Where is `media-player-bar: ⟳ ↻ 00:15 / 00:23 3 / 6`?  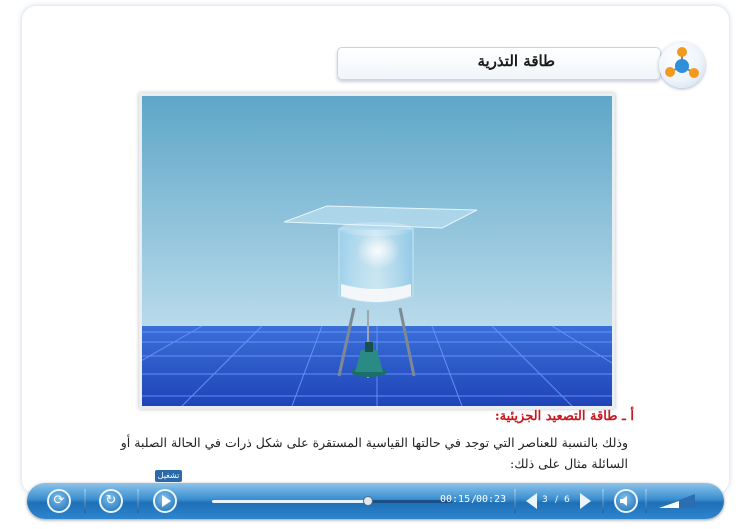 media-player-bar: ⟳ ↻ 00:15 / 00:23 3 / 6 is located at coordinates (375, 501).